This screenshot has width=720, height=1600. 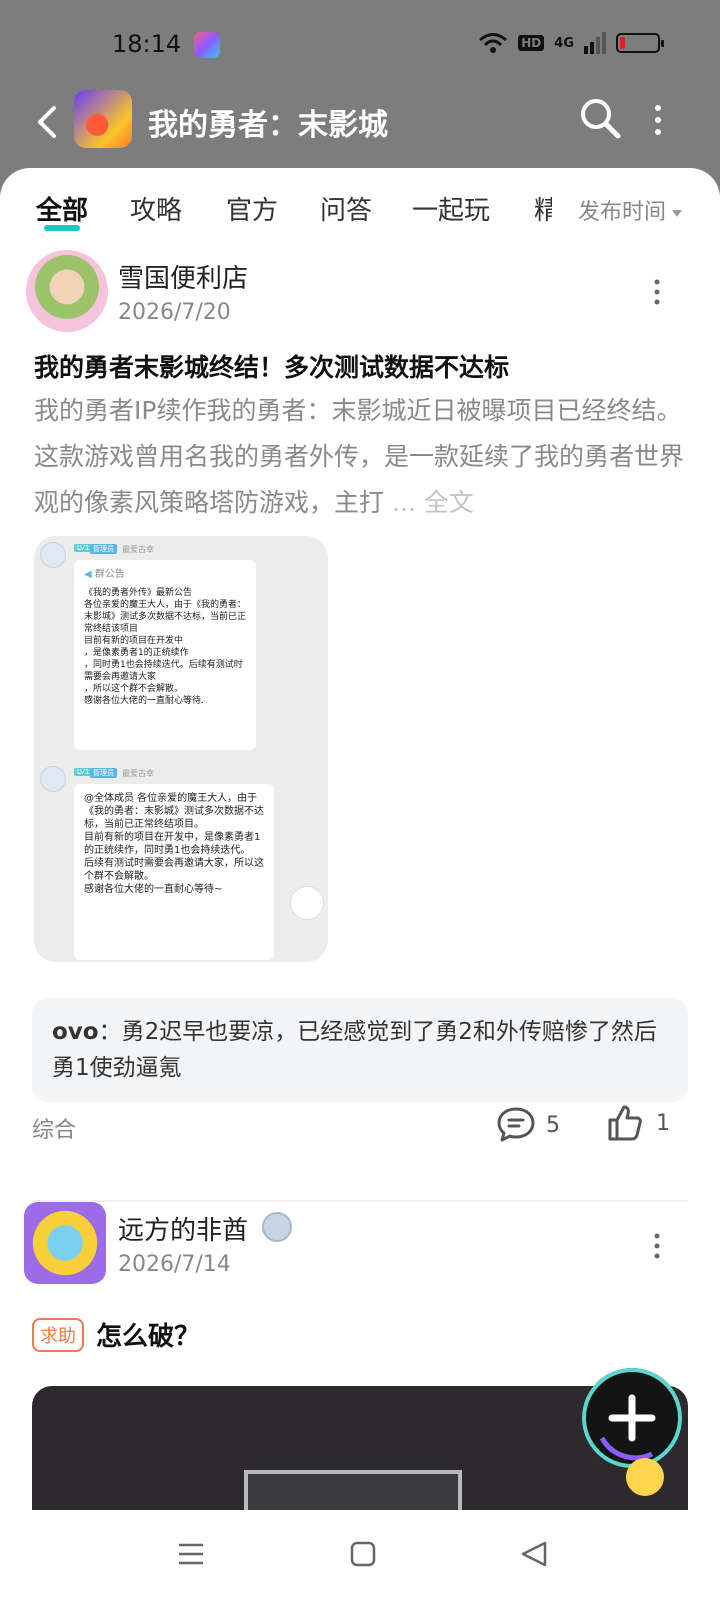 What do you see at coordinates (147, 44) in the screenshot?
I see `status-time: 18:14` at bounding box center [147, 44].